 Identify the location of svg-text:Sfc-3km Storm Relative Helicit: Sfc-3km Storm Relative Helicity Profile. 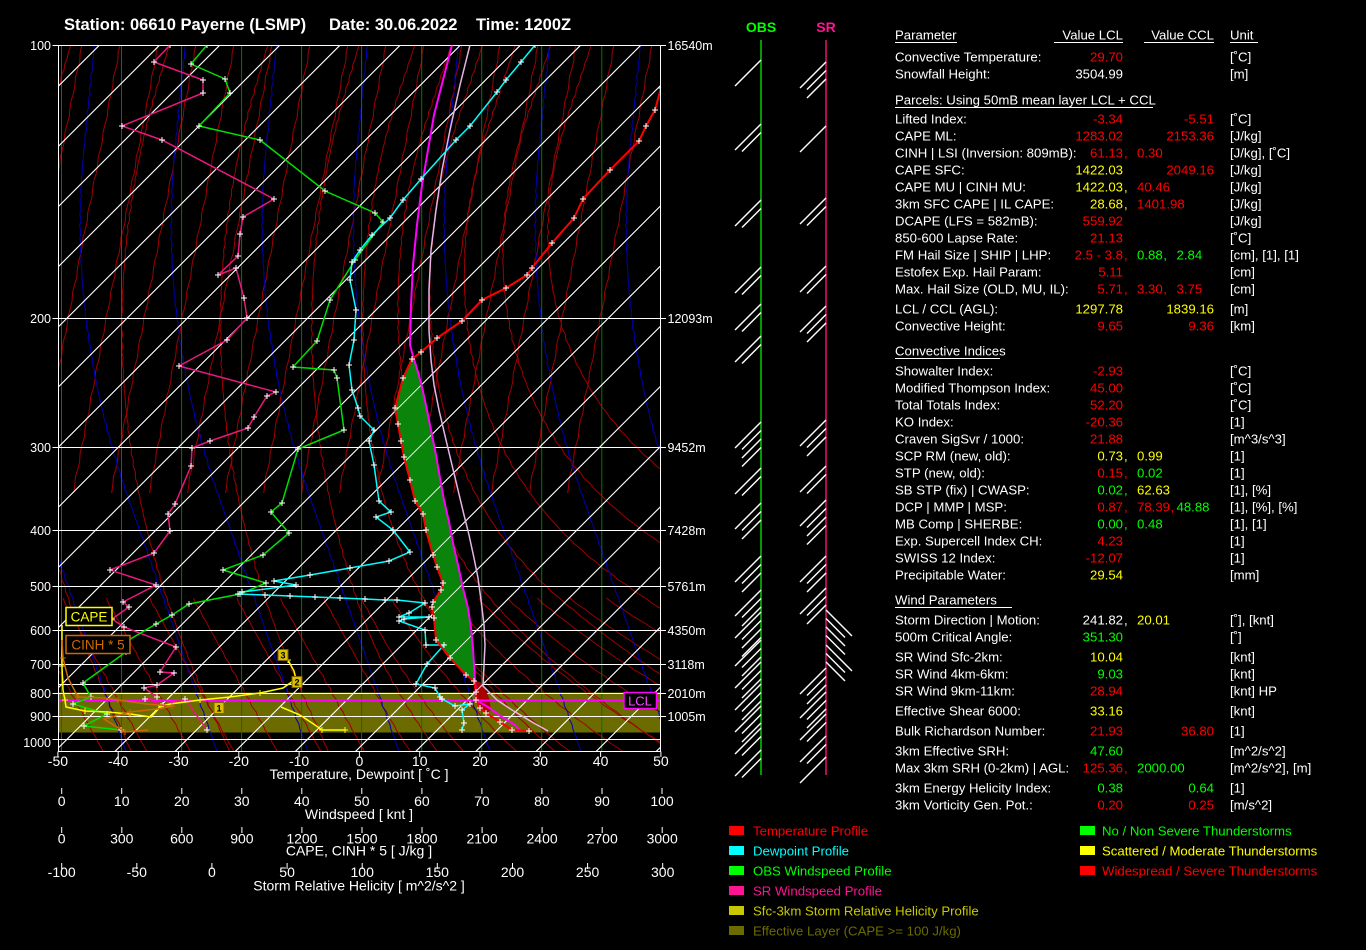
(866, 911).